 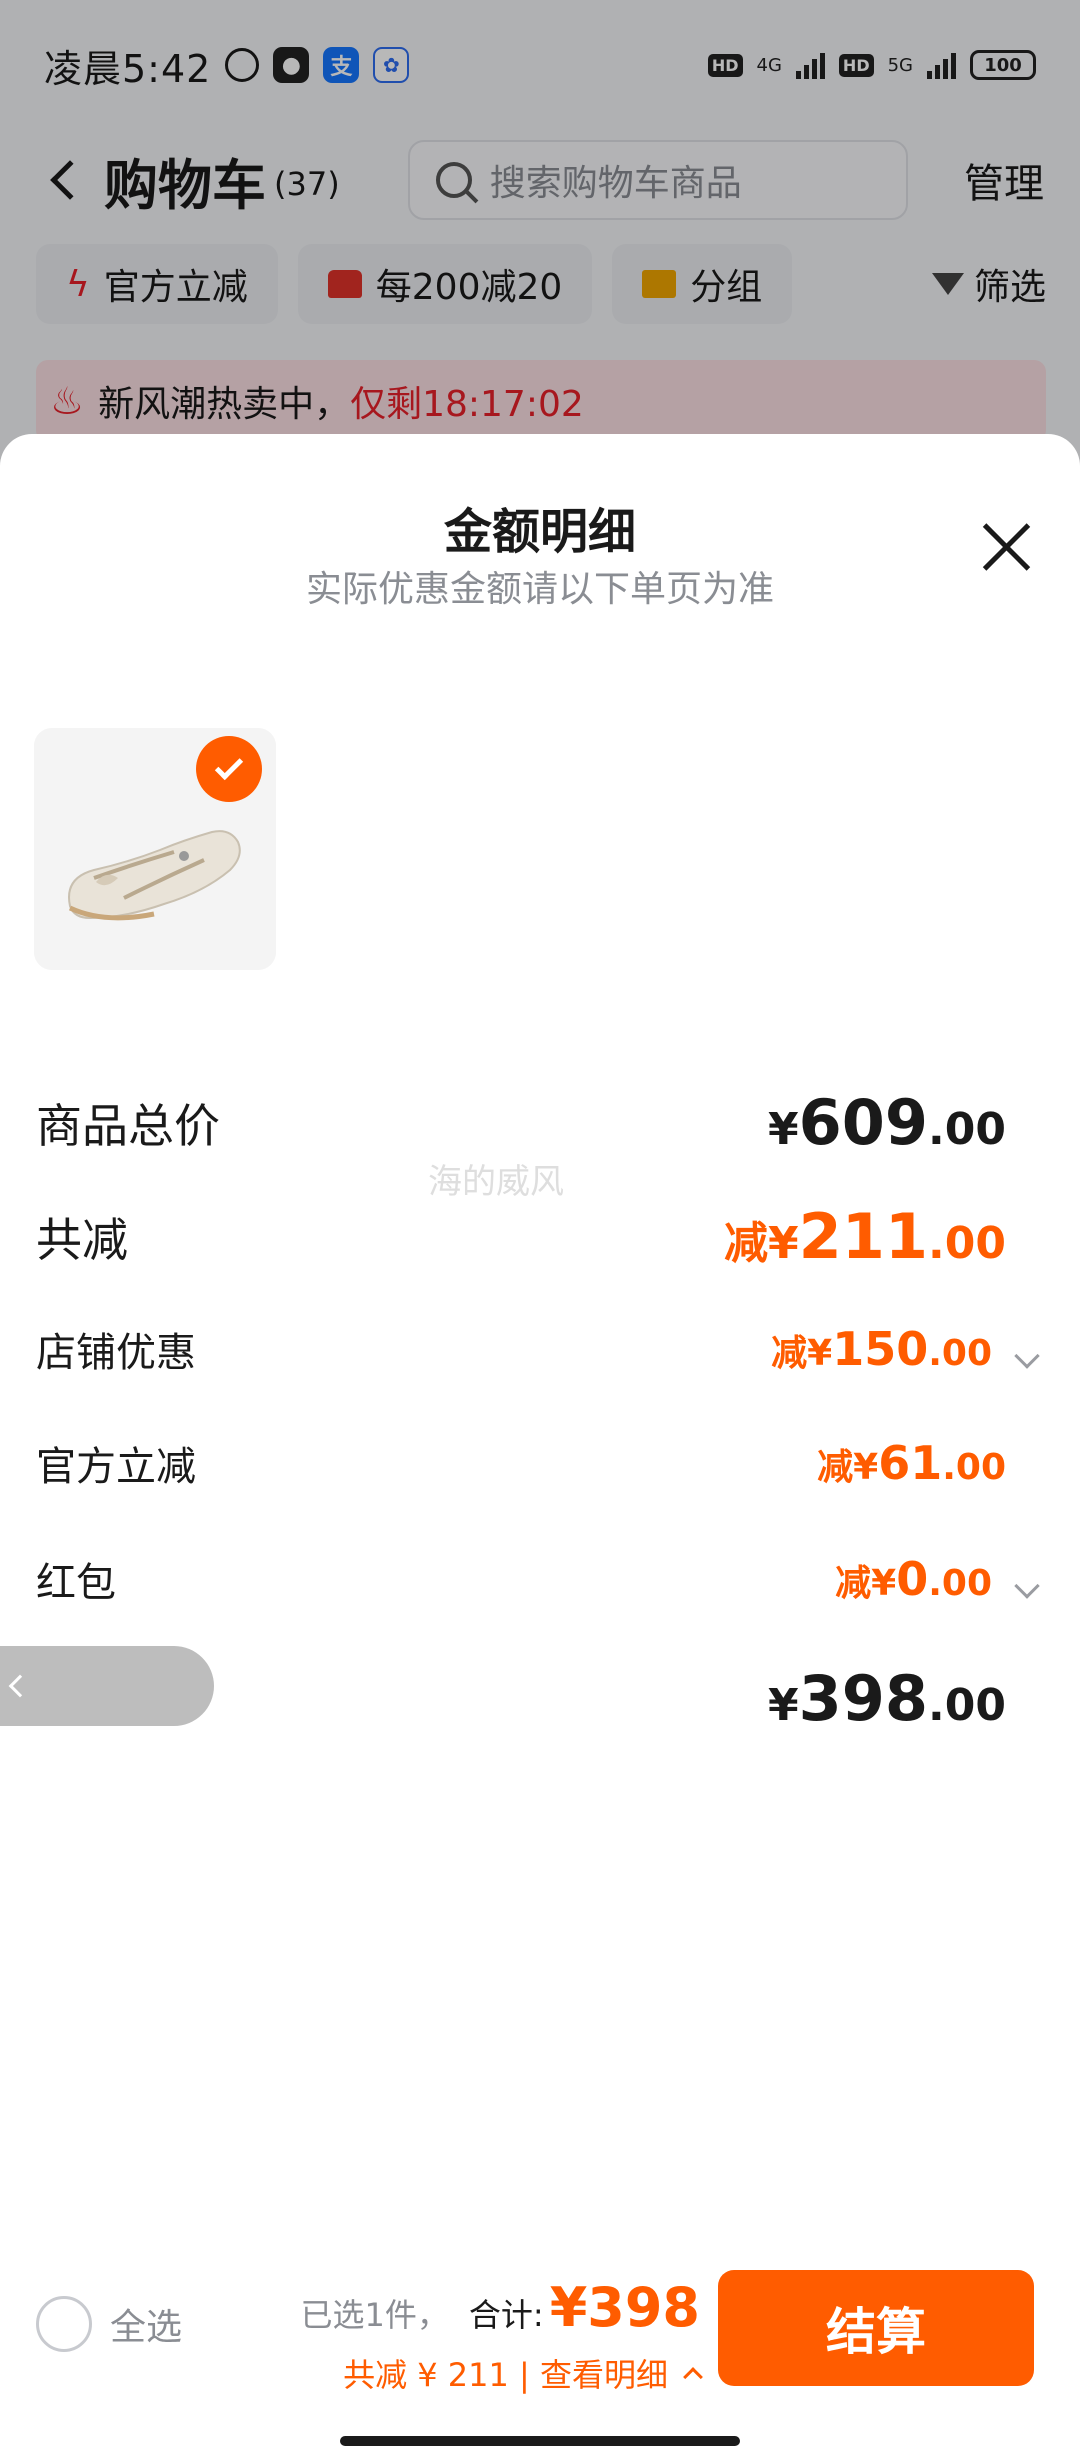 What do you see at coordinates (876, 2328) in the screenshot?
I see `checkout-button: 结算` at bounding box center [876, 2328].